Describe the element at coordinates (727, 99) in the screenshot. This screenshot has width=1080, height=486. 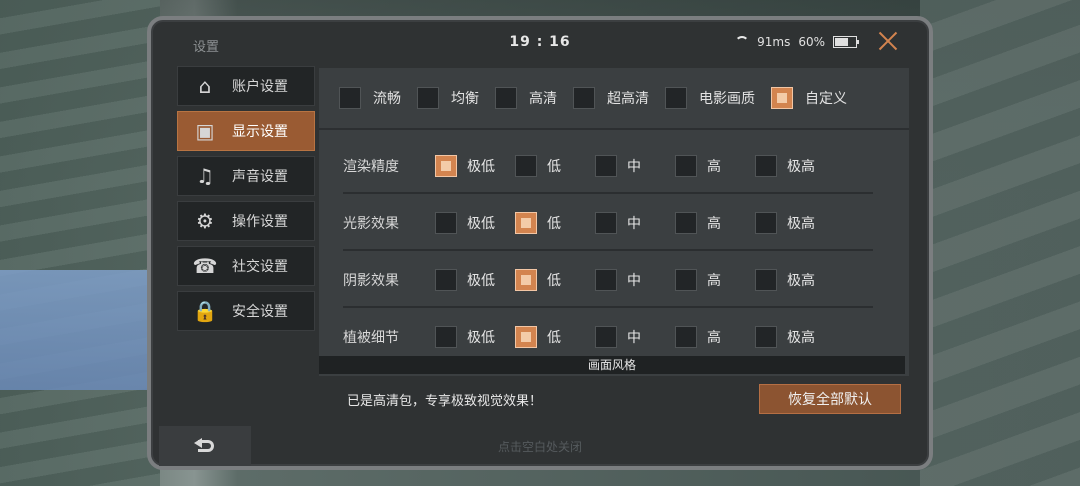
I see `preset-label: 电影画质` at that location.